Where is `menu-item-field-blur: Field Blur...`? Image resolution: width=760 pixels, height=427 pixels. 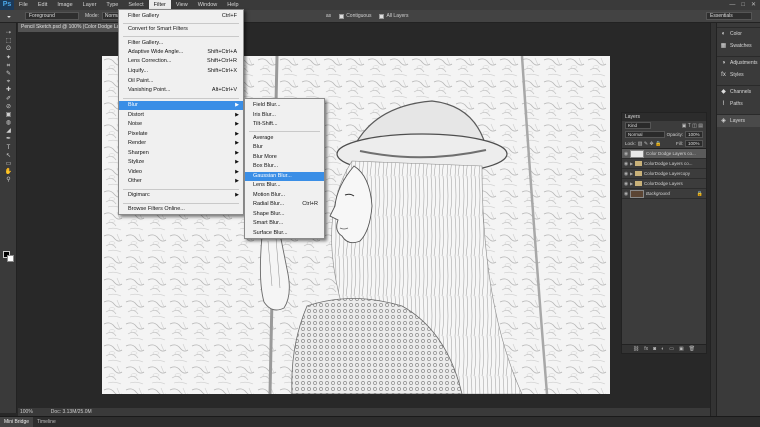
menu-item-field-blur: Field Blur... is located at coordinates (284, 105).